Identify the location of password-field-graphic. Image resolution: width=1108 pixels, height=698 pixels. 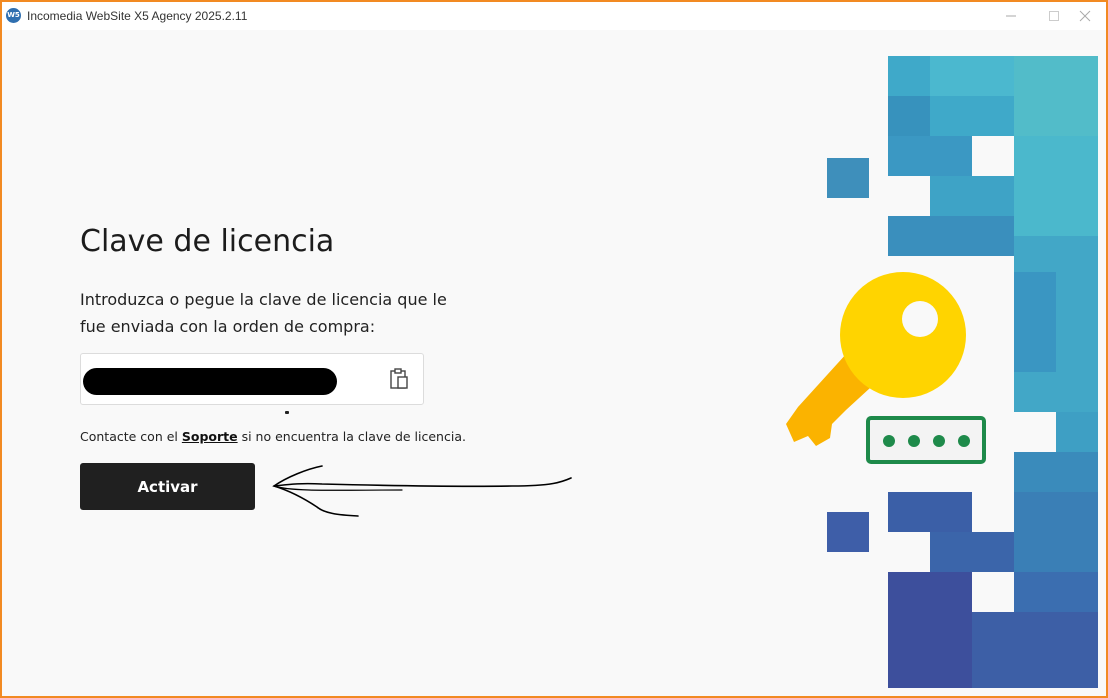
(926, 440).